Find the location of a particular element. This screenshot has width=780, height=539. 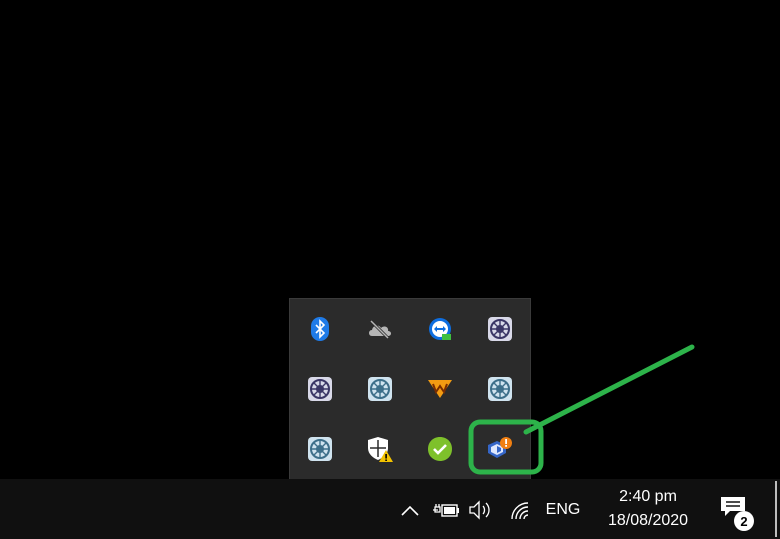

system-tray-overflow-flyout is located at coordinates (410, 388).